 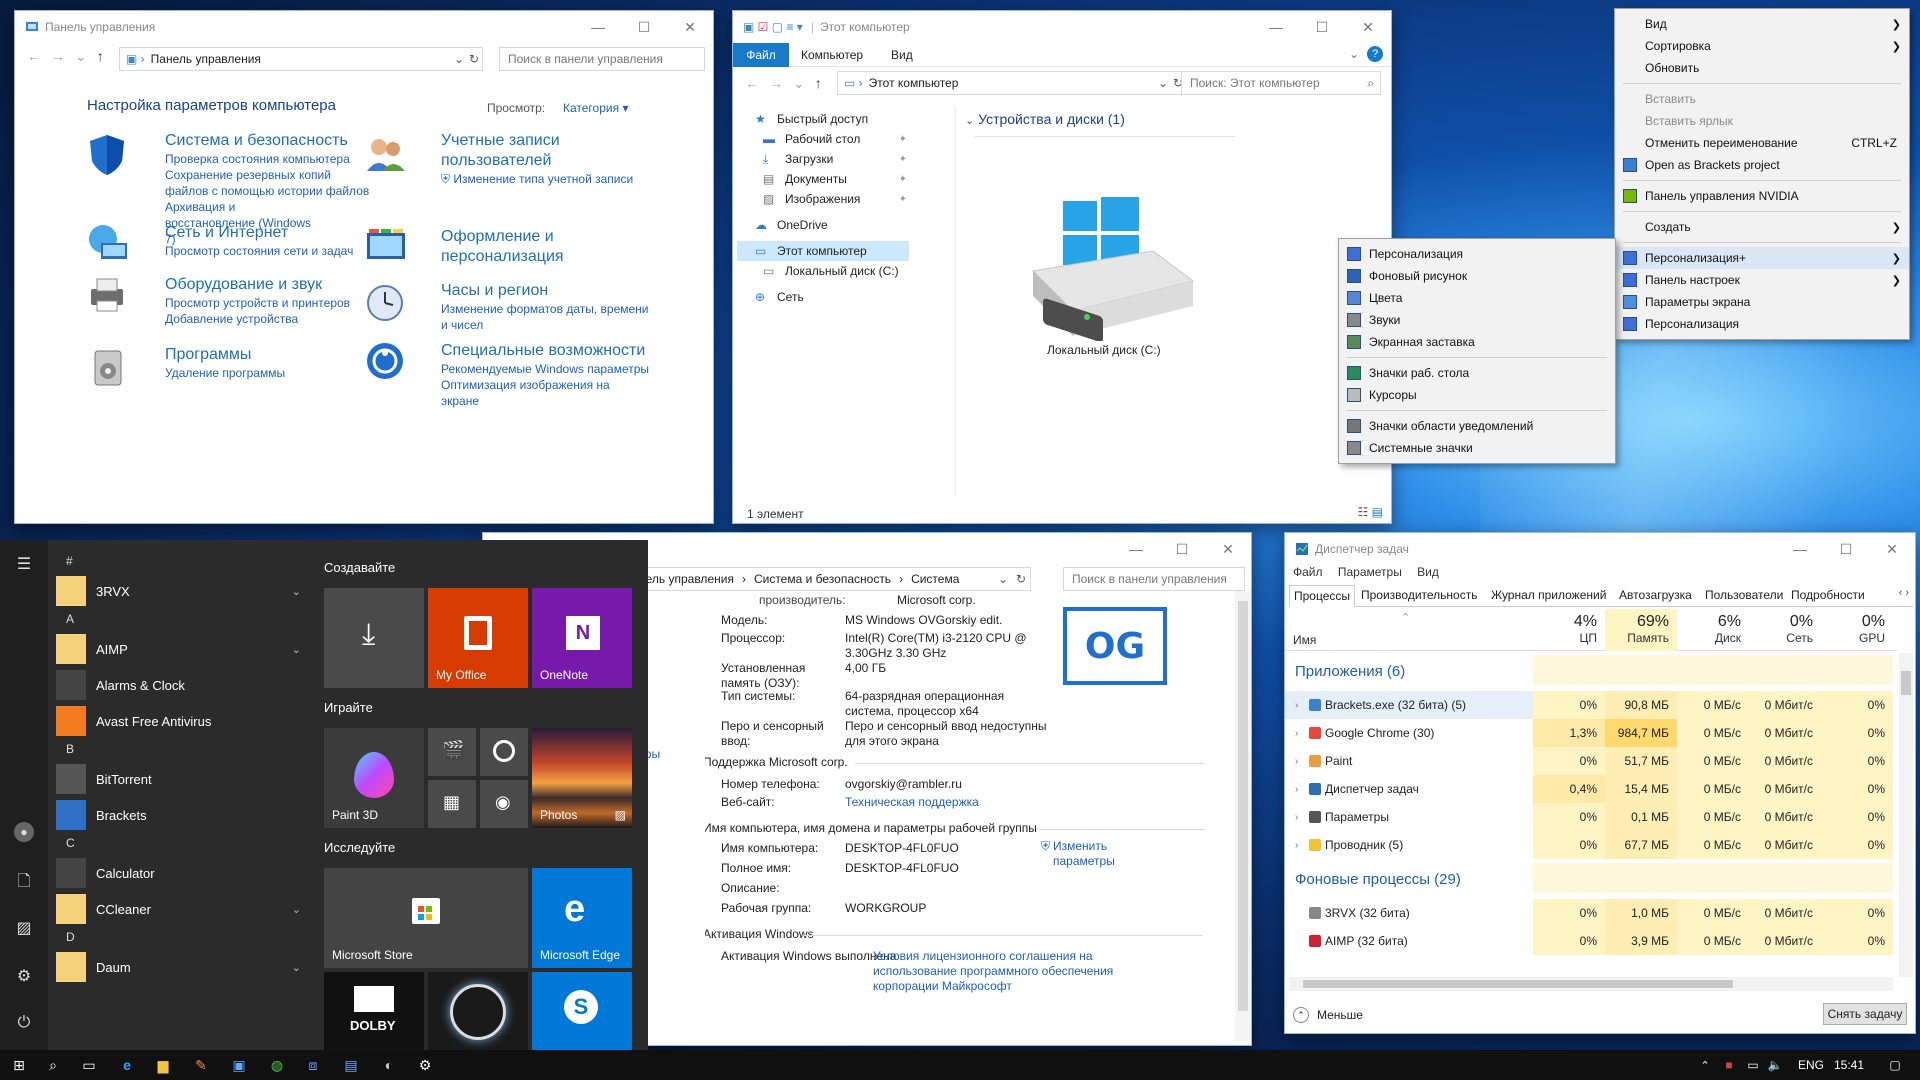 I want to click on sort-arrow-icon: ⌃, so click(x=1405, y=617).